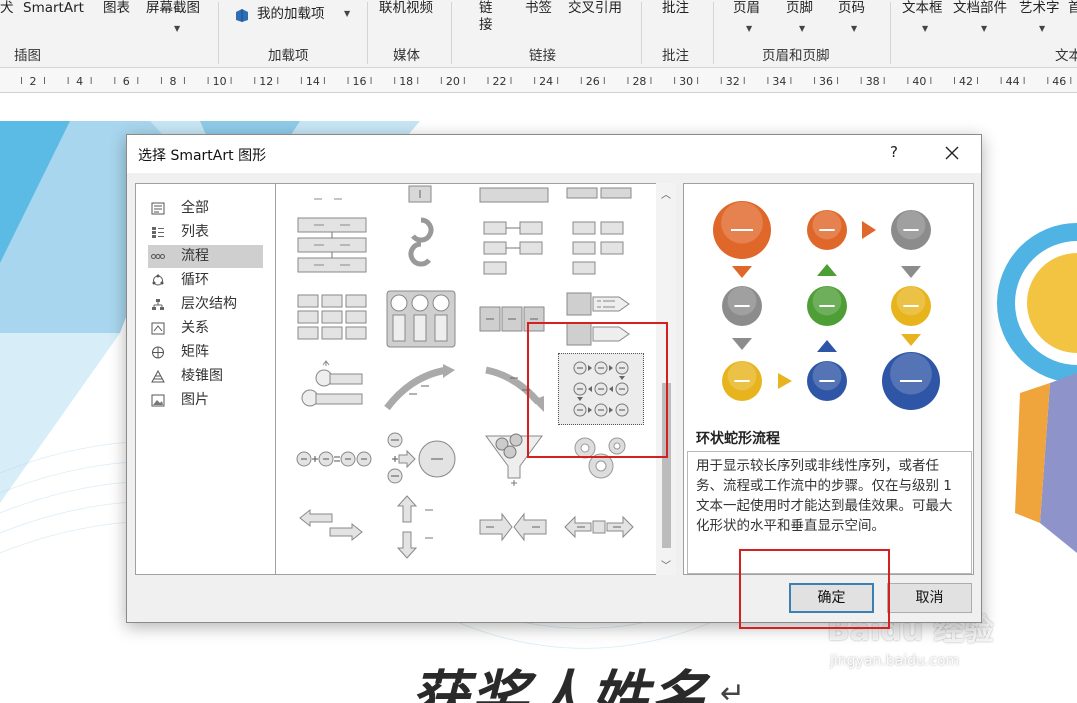 The image size is (1077, 703). I want to click on ribbon-smartart-button: SmartArt, so click(53, 8).